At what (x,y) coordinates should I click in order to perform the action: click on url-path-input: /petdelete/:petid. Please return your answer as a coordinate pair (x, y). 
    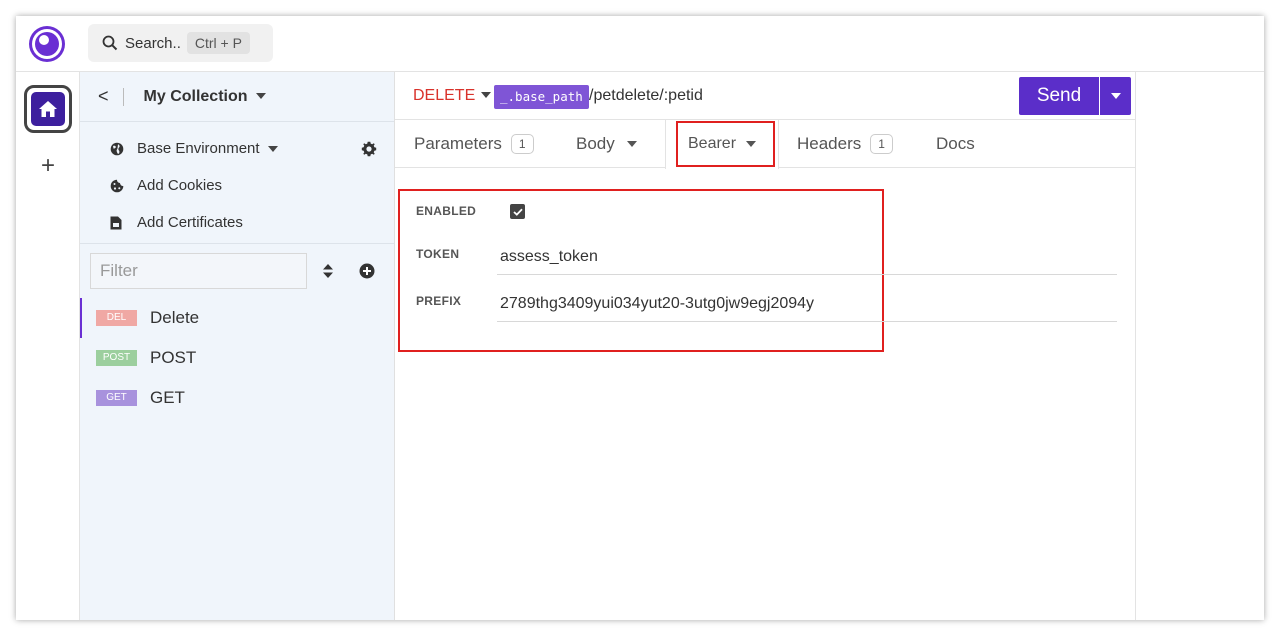
    Looking at the image, I should click on (646, 96).